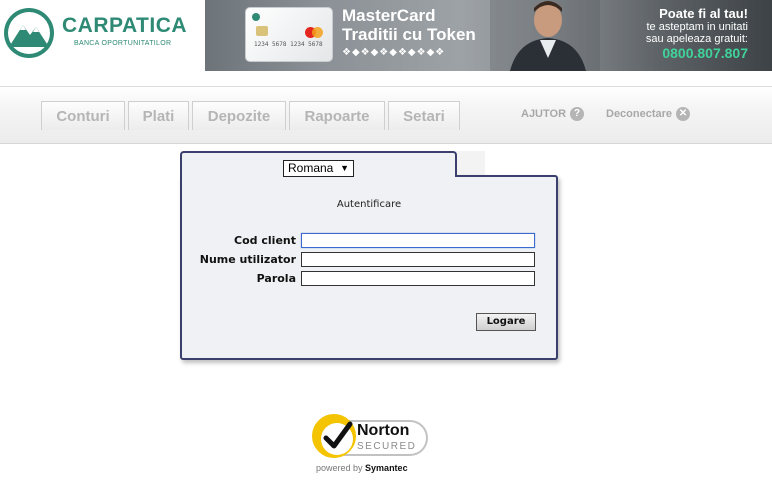 The width and height of the screenshot is (772, 481). I want to click on tab-depozite: Depozite, so click(239, 115).